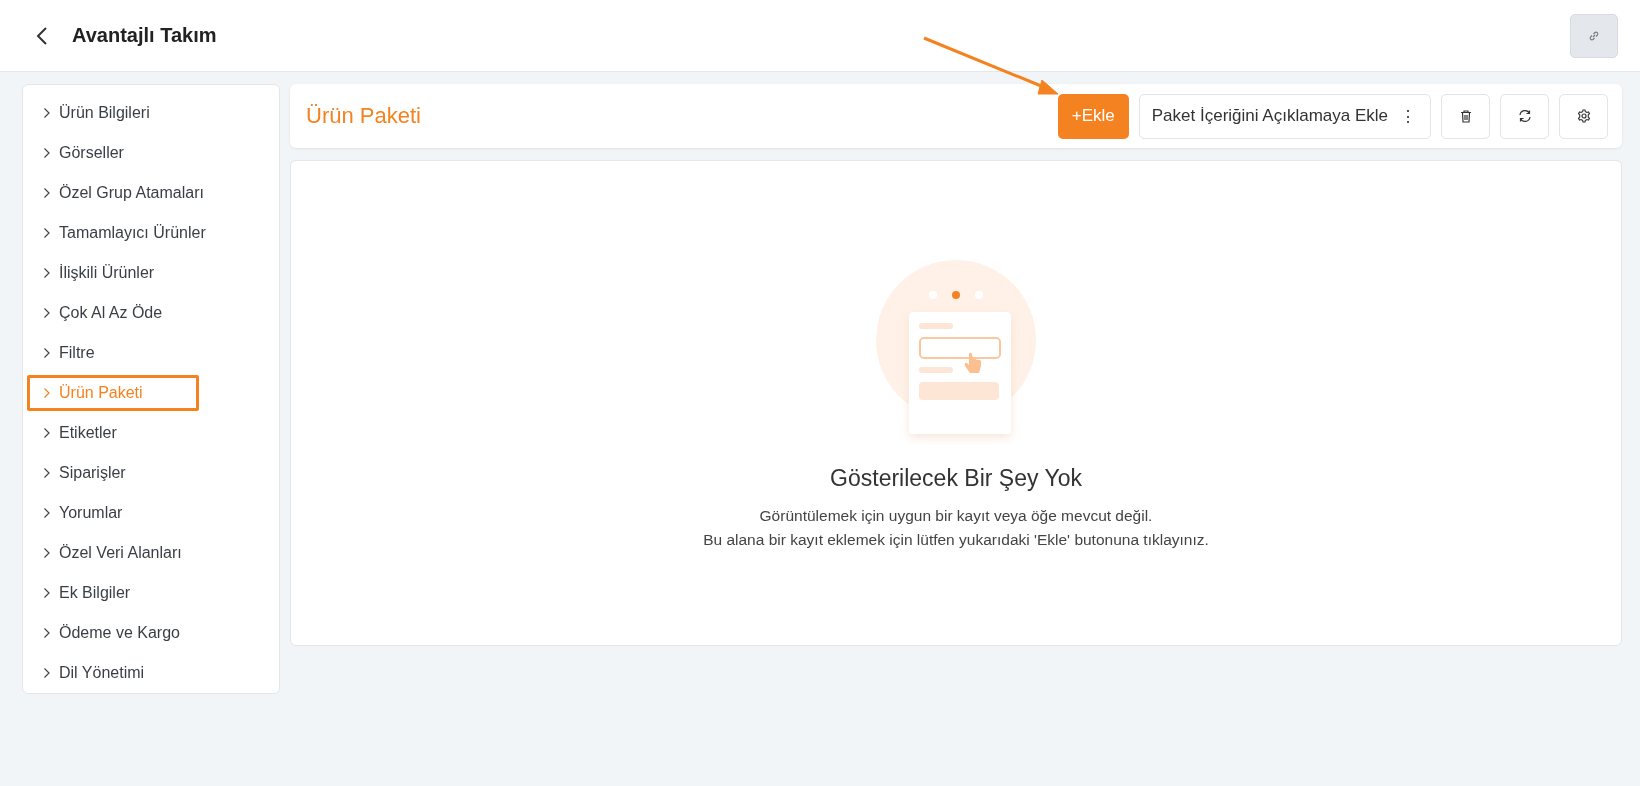 The image size is (1640, 786). Describe the element at coordinates (956, 478) in the screenshot. I see `empty-title: Gösterilecek Bir Şey Yok` at that location.